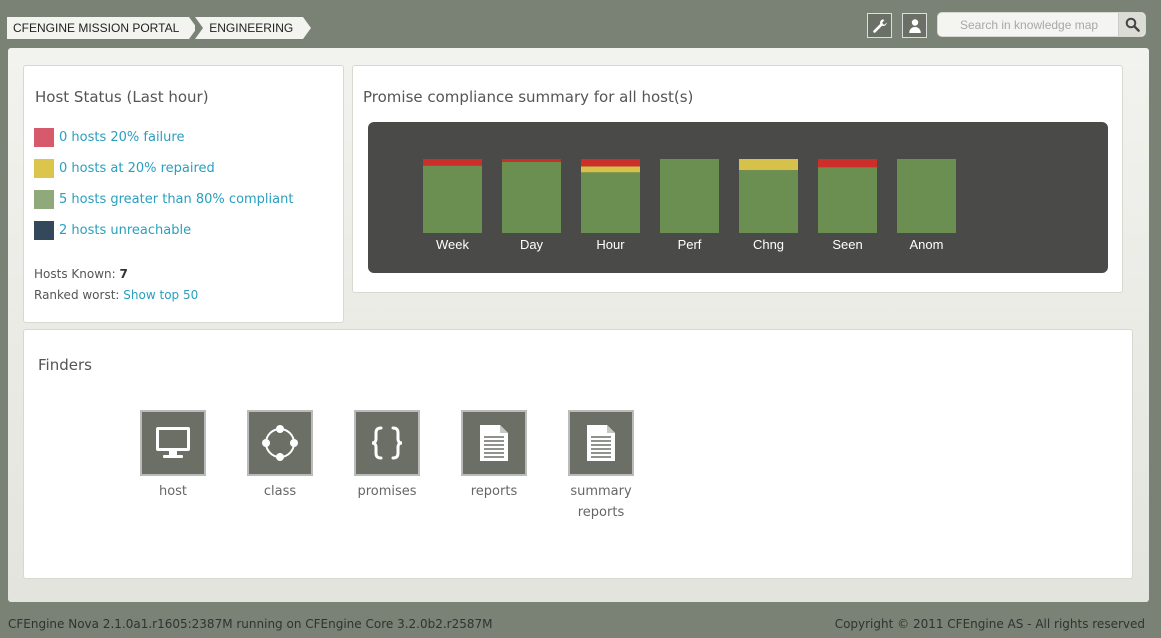 This screenshot has width=1161, height=638. Describe the element at coordinates (122, 97) in the screenshot. I see `host-status-title: Host Status (Last hour)` at that location.